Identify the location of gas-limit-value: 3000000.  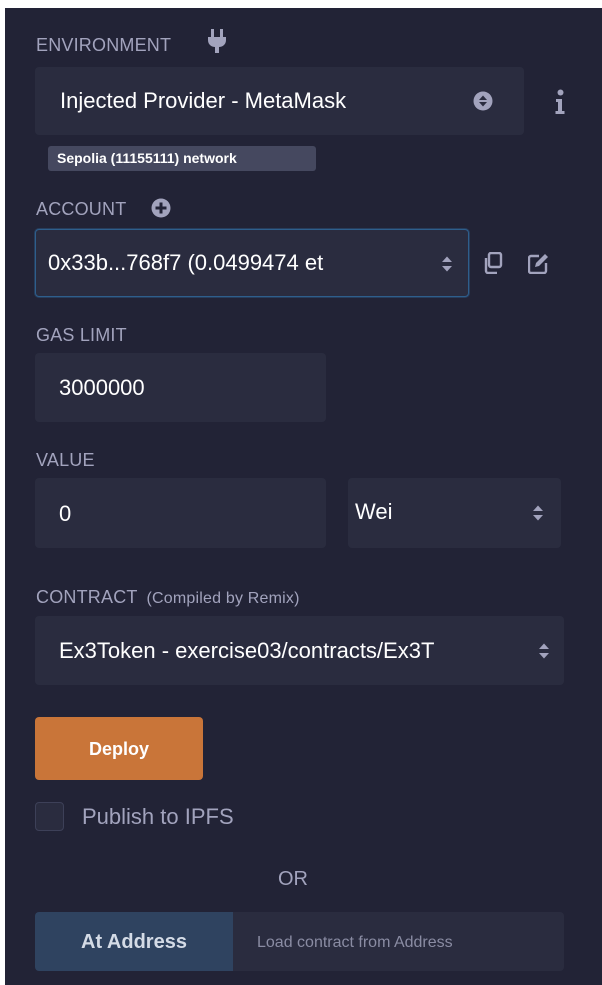
(102, 387).